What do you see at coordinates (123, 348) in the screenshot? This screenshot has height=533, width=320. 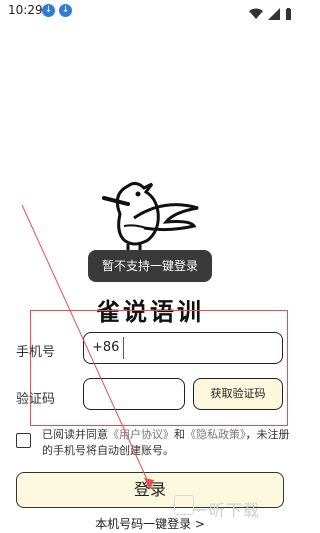 I see `divider` at bounding box center [123, 348].